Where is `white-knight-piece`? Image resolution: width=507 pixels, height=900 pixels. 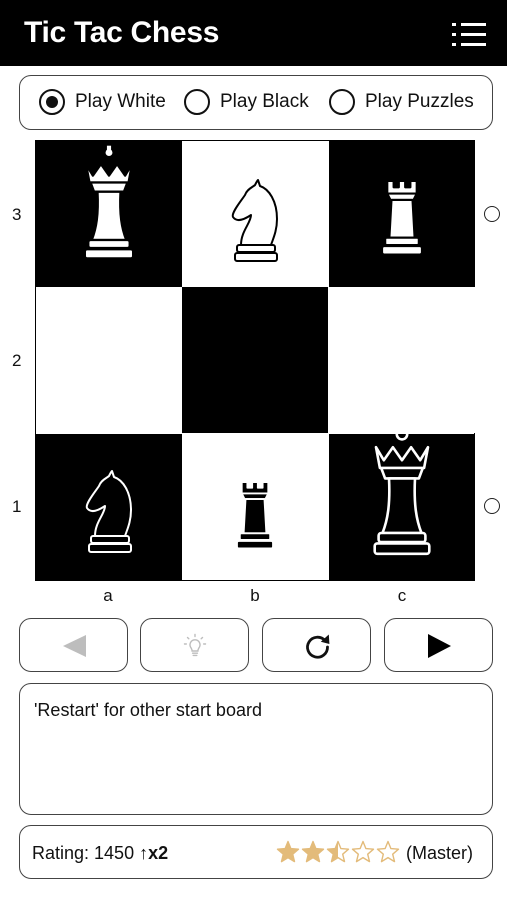
white-knight-piece is located at coordinates (255, 214).